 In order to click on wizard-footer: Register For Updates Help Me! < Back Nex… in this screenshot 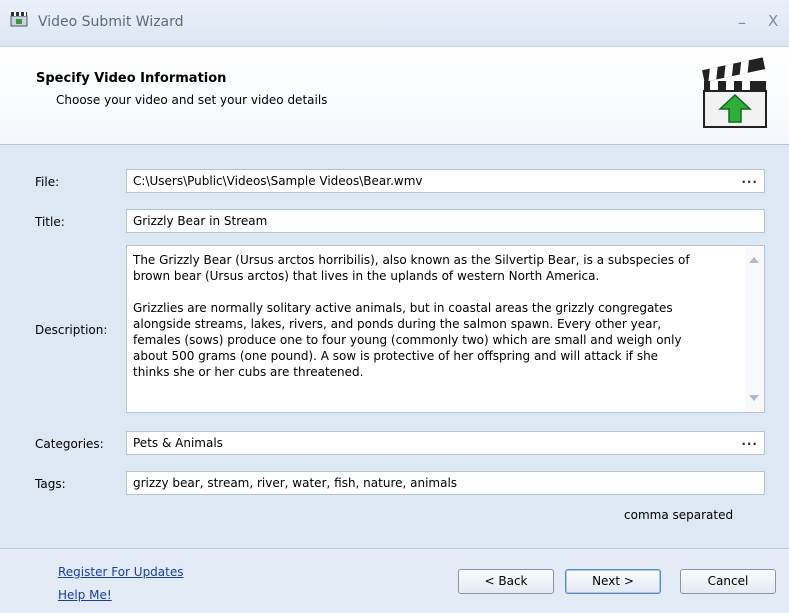, I will do `click(394, 580)`.